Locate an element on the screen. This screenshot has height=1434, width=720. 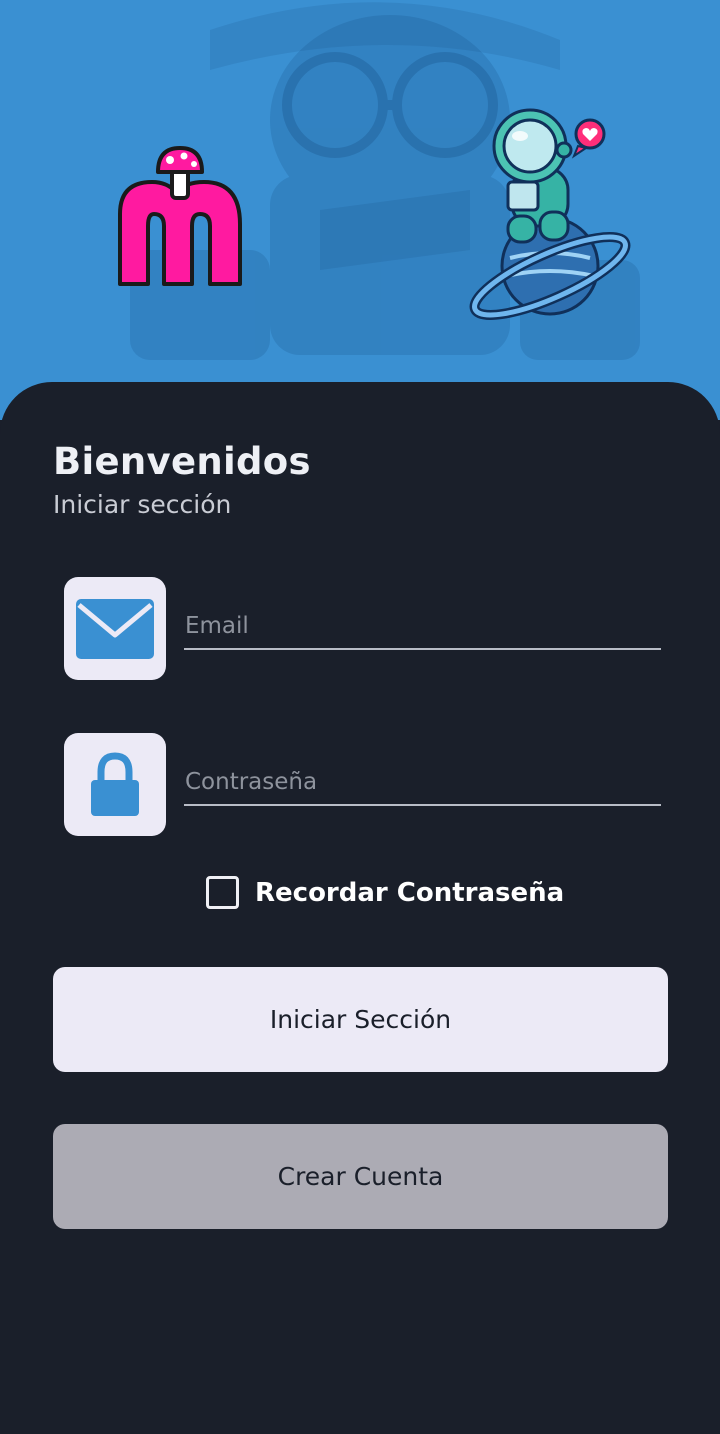
remember-password-row: Recordar Contraseña is located at coordinates (385, 892).